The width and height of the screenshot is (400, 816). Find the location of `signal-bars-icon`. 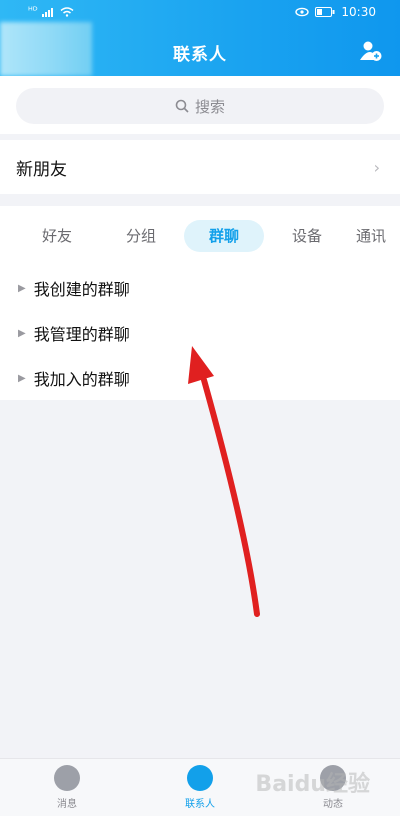

signal-bars-icon is located at coordinates (47, 12).